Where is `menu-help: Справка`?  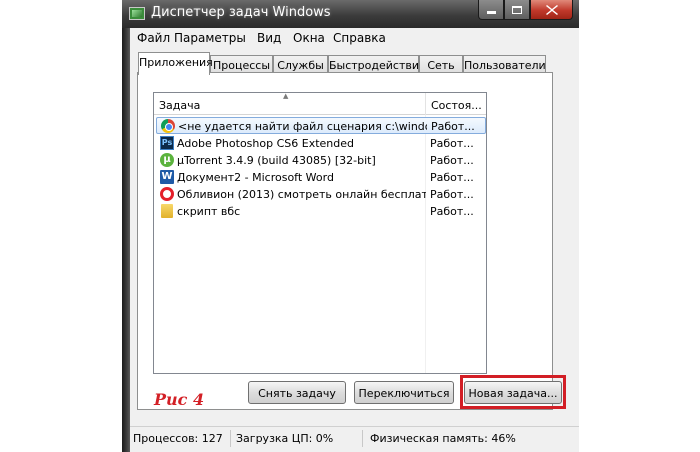
menu-help: Справка is located at coordinates (359, 38).